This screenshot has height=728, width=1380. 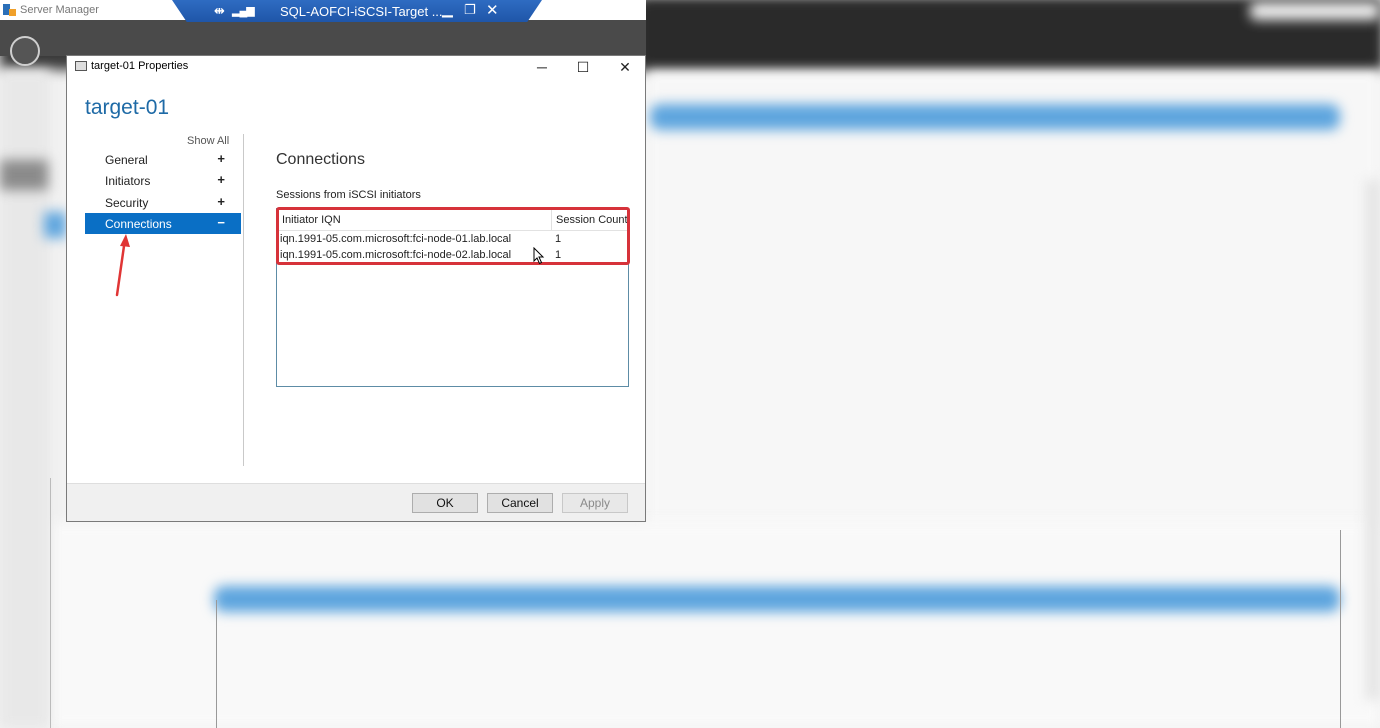 What do you see at coordinates (243, 300) in the screenshot?
I see `nav-divider` at bounding box center [243, 300].